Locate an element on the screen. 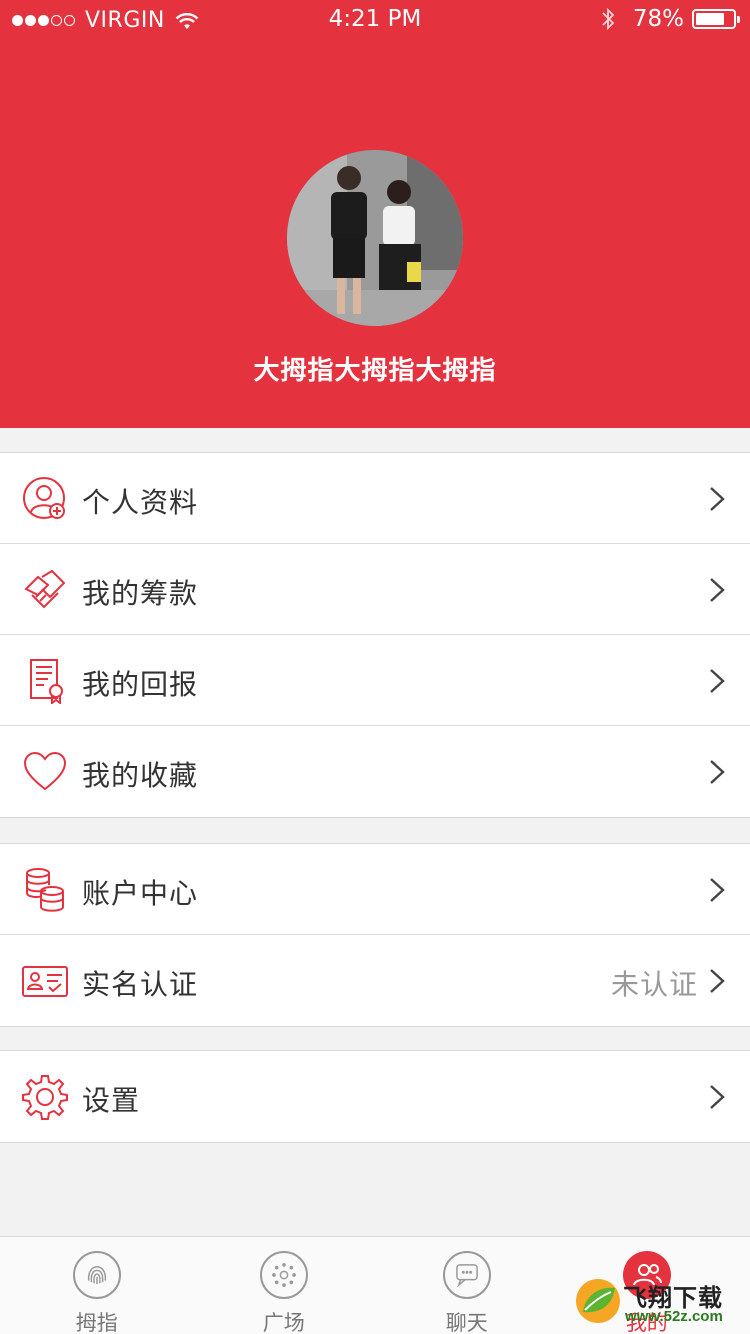 This screenshot has height=1334, width=750. status-right: 78% is located at coordinates (670, 19).